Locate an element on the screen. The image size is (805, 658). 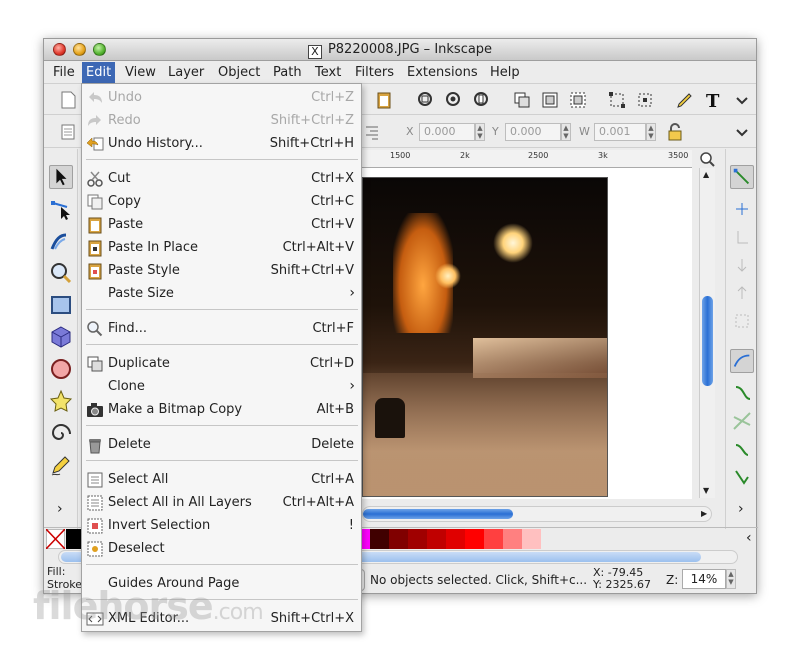
menu-item-duplicate: Duplicate Ctrl+D is located at coordinates (221, 364).